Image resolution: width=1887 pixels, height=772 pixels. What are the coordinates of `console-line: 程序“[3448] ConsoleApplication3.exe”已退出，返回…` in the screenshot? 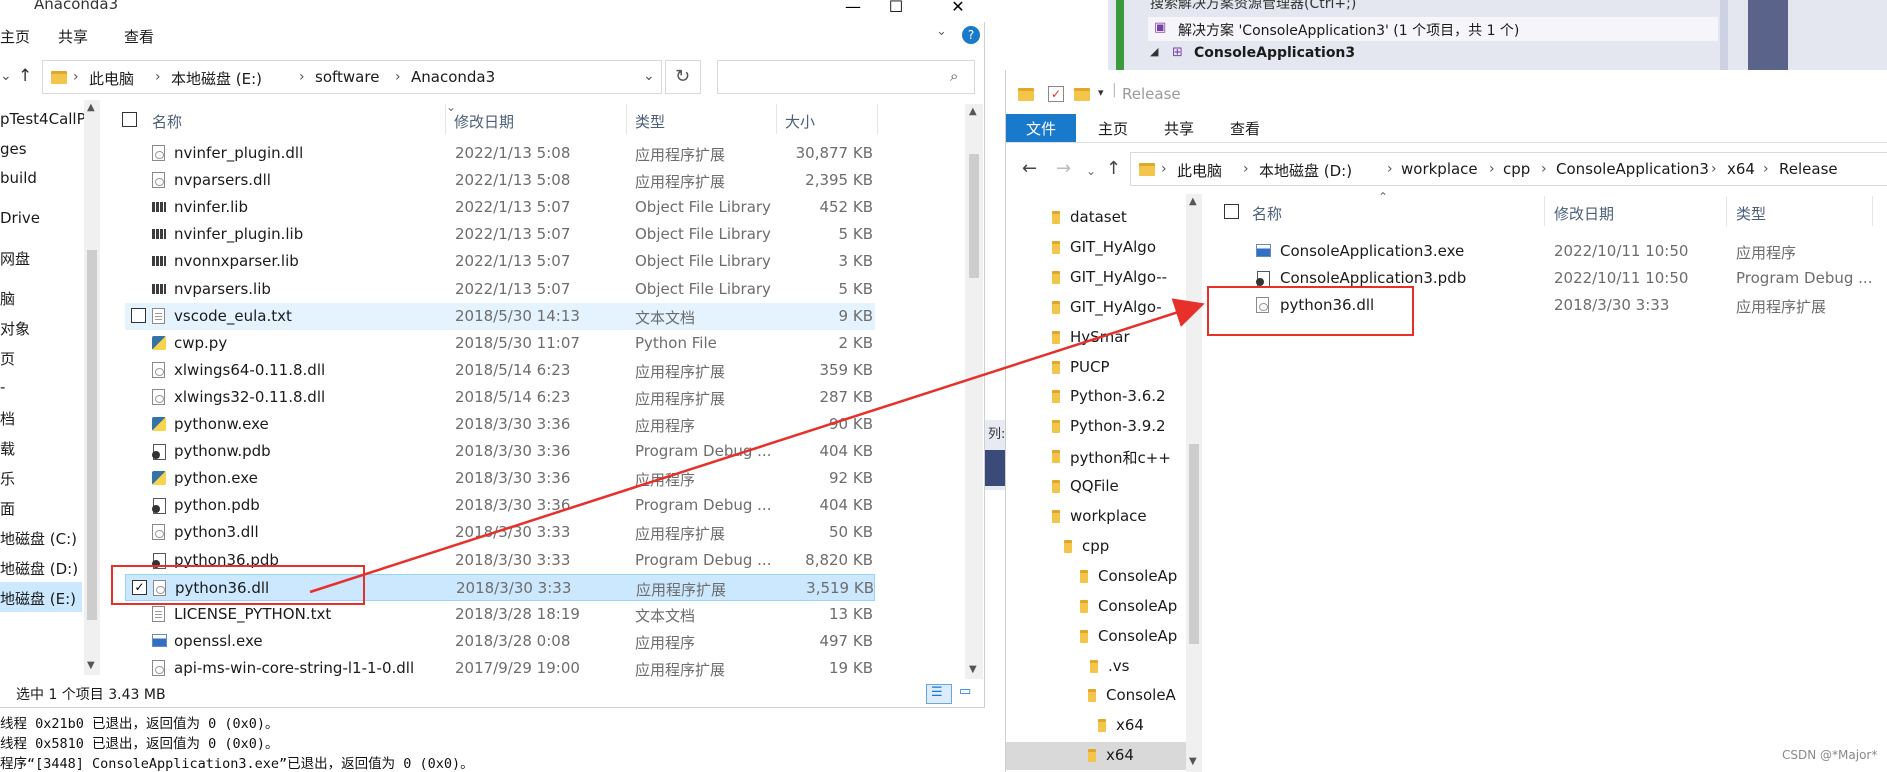 It's located at (237, 764).